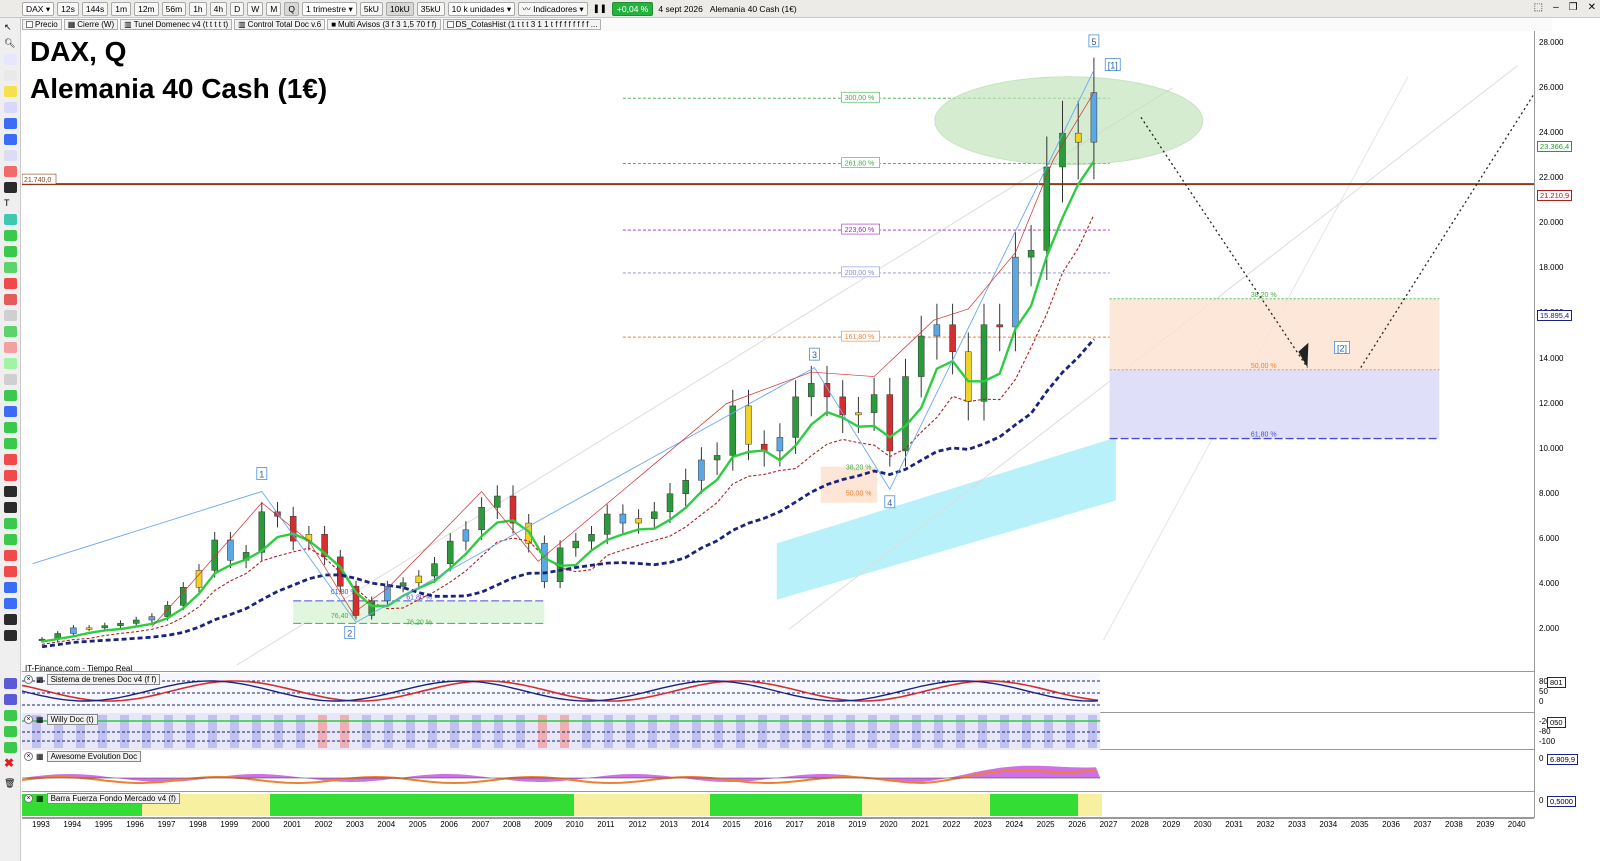 The width and height of the screenshot is (1600, 861). Describe the element at coordinates (10, 283) in the screenshot. I see `ray-red-icon` at that location.